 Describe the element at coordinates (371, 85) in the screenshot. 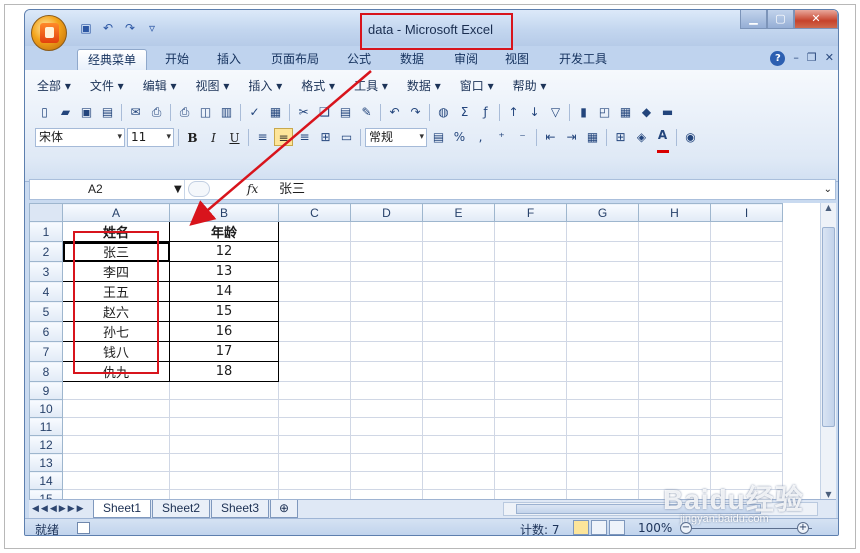

I see `menu-tools: 工具 ▾` at that location.